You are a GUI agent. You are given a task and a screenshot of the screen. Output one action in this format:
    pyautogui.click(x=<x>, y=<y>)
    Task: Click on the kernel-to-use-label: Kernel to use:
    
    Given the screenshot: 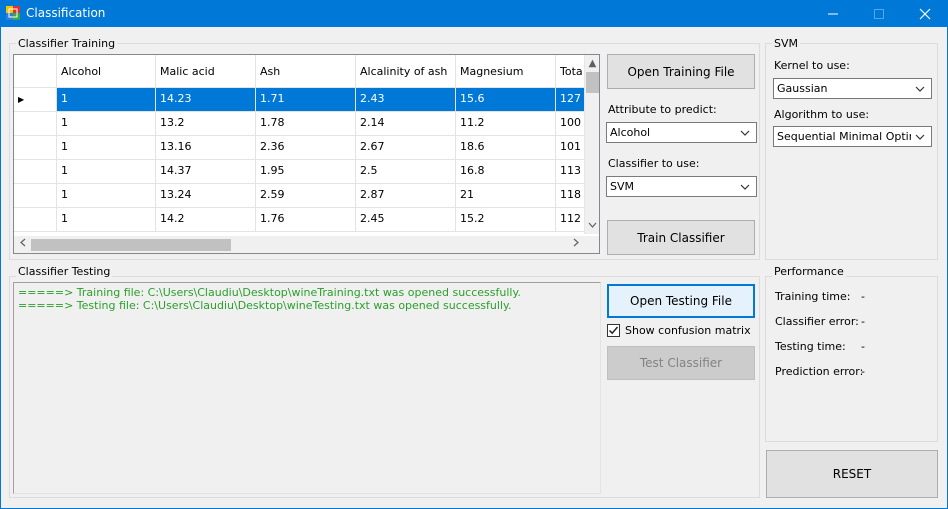 What is the action you would take?
    pyautogui.click(x=812, y=65)
    